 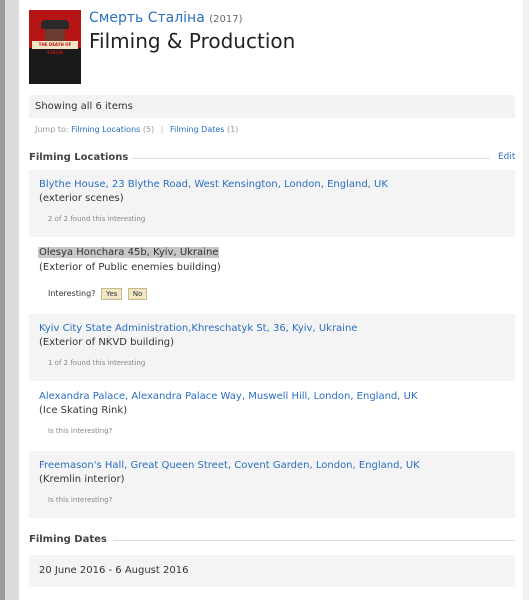 What do you see at coordinates (68, 539) in the screenshot?
I see `section-heading-filming-dates: Filming Dates` at bounding box center [68, 539].